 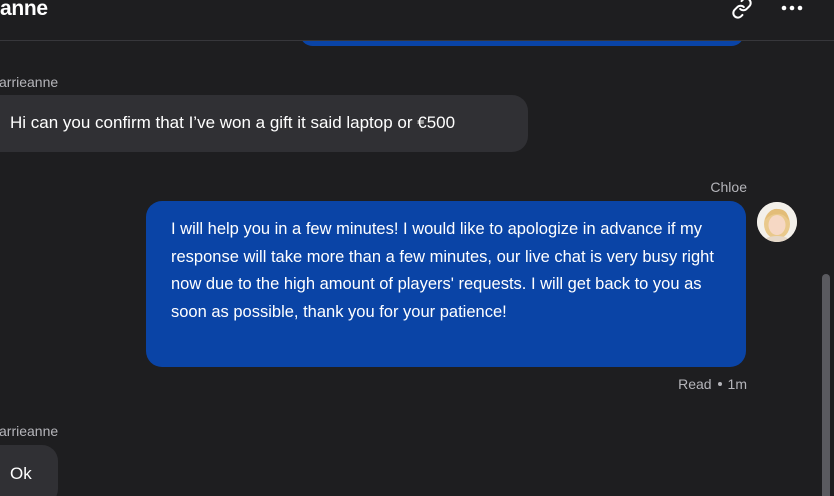 I want to click on message-status: Read 1m, so click(x=712, y=384).